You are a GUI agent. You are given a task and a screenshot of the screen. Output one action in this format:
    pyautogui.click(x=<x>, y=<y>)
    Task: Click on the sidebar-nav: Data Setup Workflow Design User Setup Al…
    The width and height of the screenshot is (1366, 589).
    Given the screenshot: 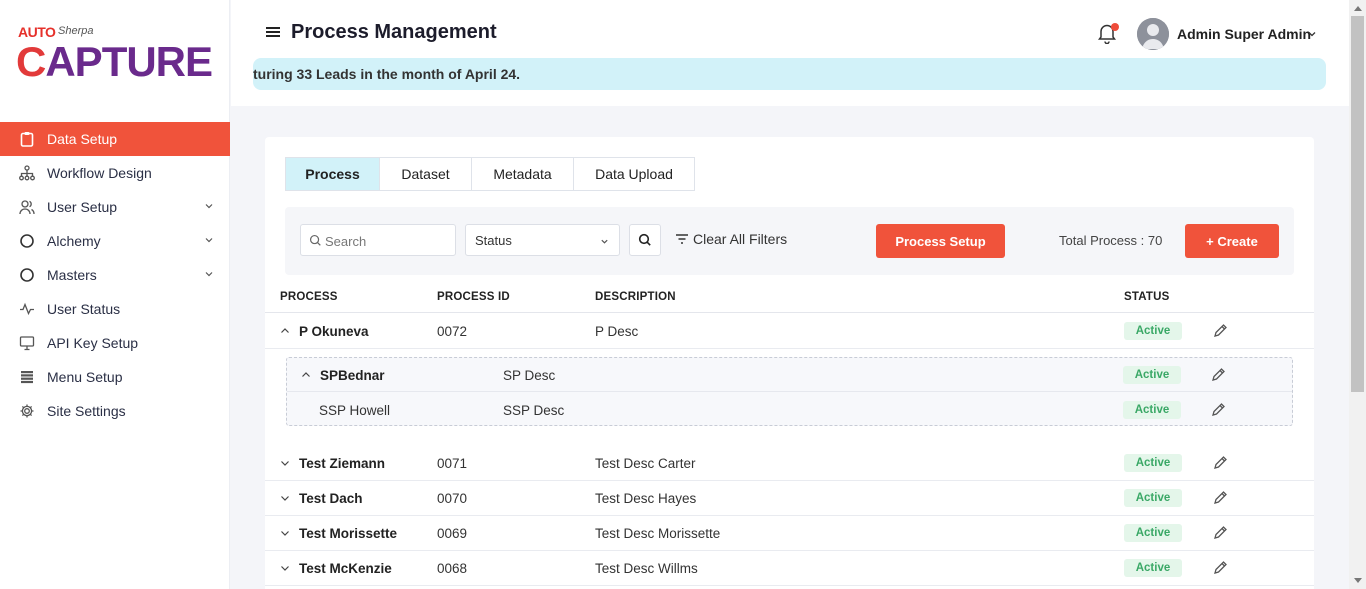 What is the action you would take?
    pyautogui.click(x=115, y=275)
    